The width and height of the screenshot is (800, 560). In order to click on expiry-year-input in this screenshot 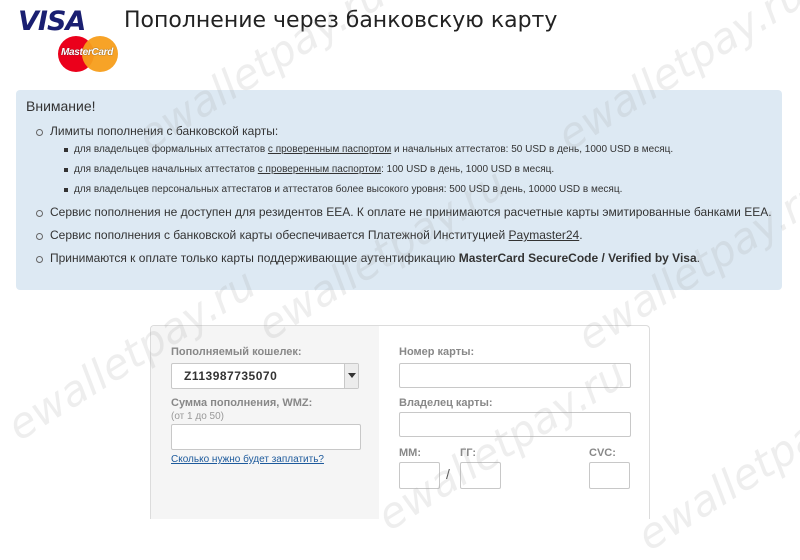, I will do `click(480, 475)`.